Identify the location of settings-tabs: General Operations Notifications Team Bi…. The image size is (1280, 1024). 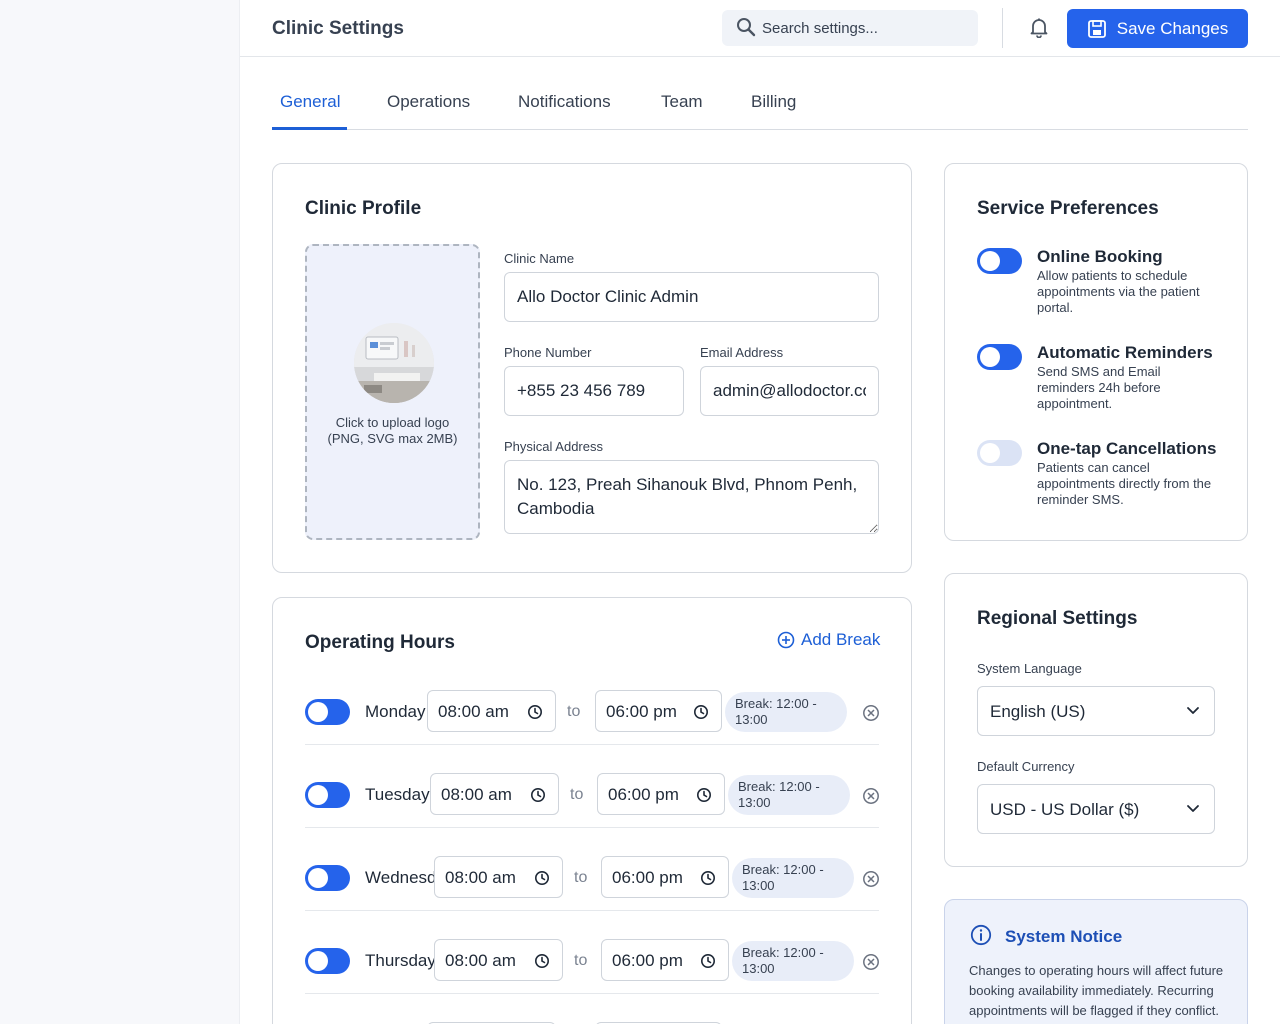
(760, 105).